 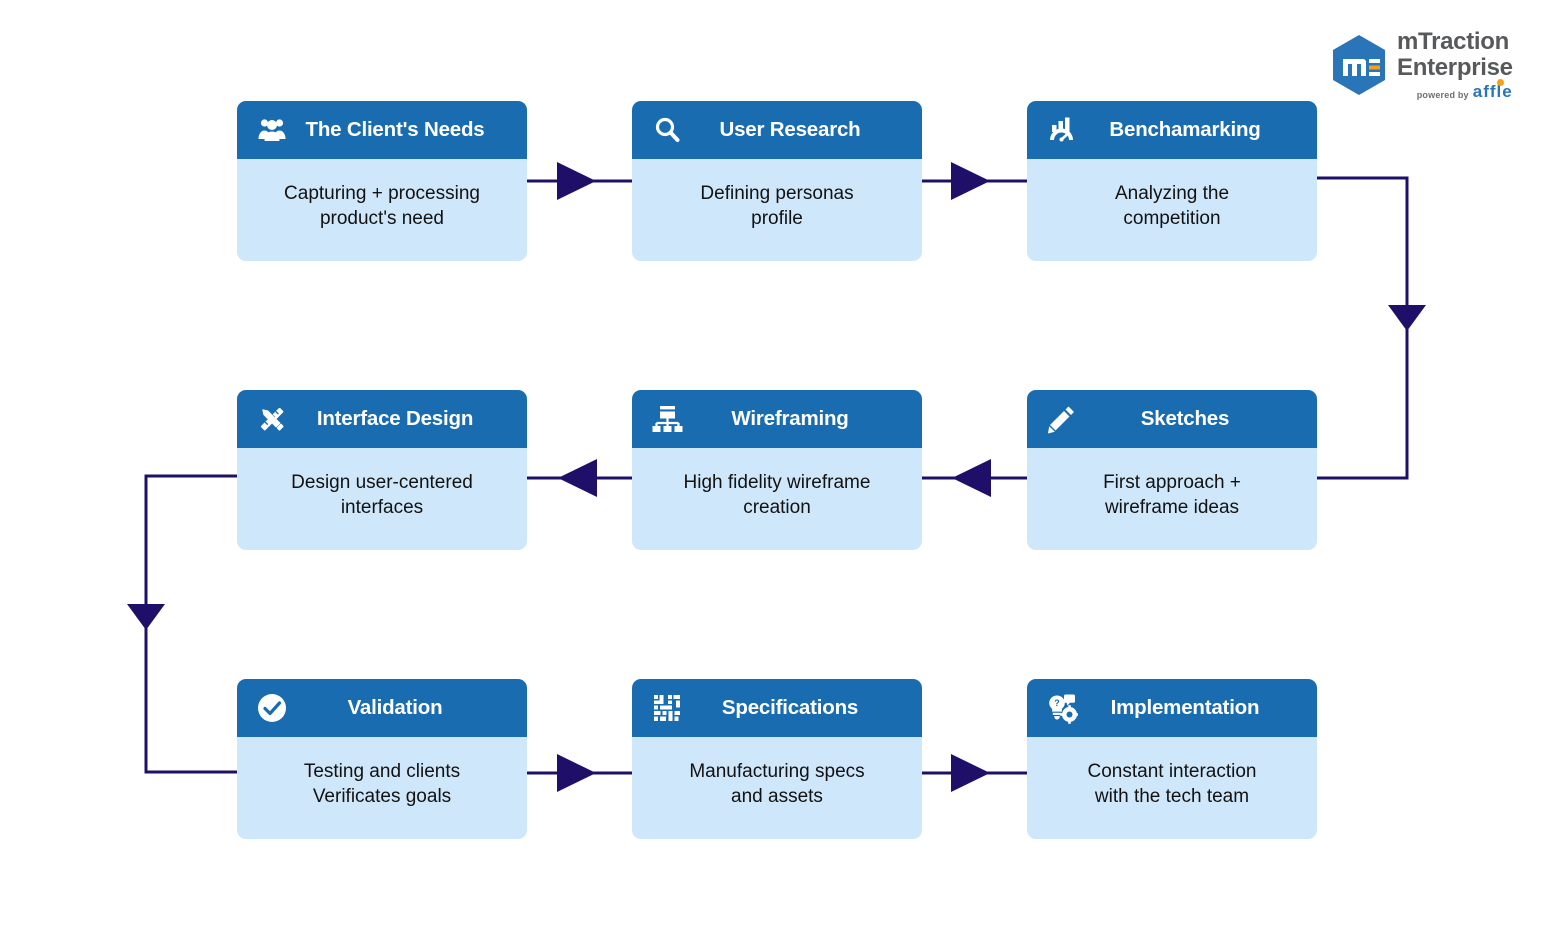 What do you see at coordinates (1062, 130) in the screenshot?
I see `bar-chart-gauge-icon` at bounding box center [1062, 130].